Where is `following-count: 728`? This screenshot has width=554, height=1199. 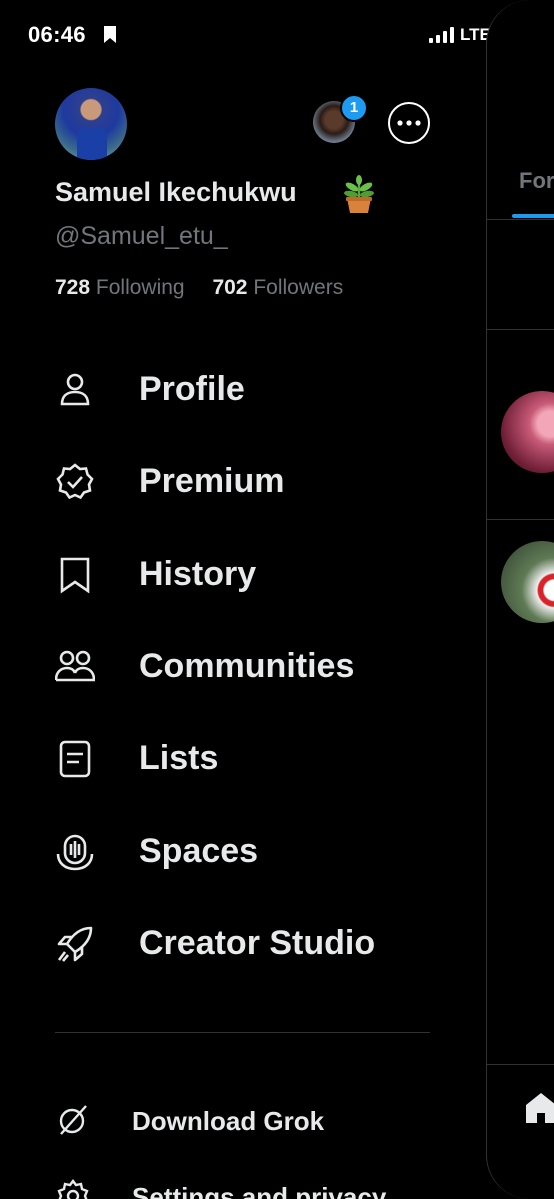
following-count: 728 is located at coordinates (72, 287).